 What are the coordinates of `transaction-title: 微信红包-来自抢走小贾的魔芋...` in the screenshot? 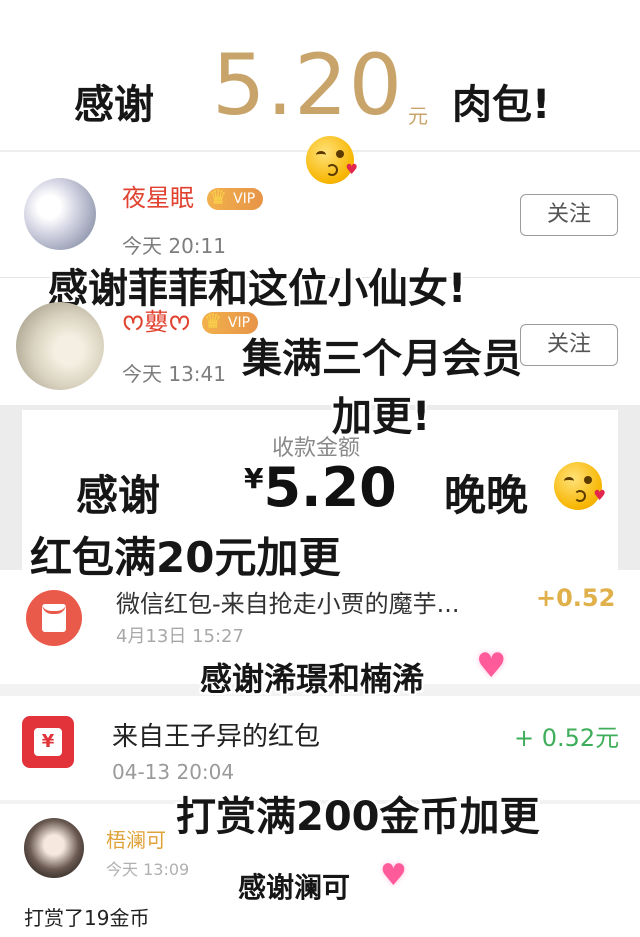 It's located at (288, 601).